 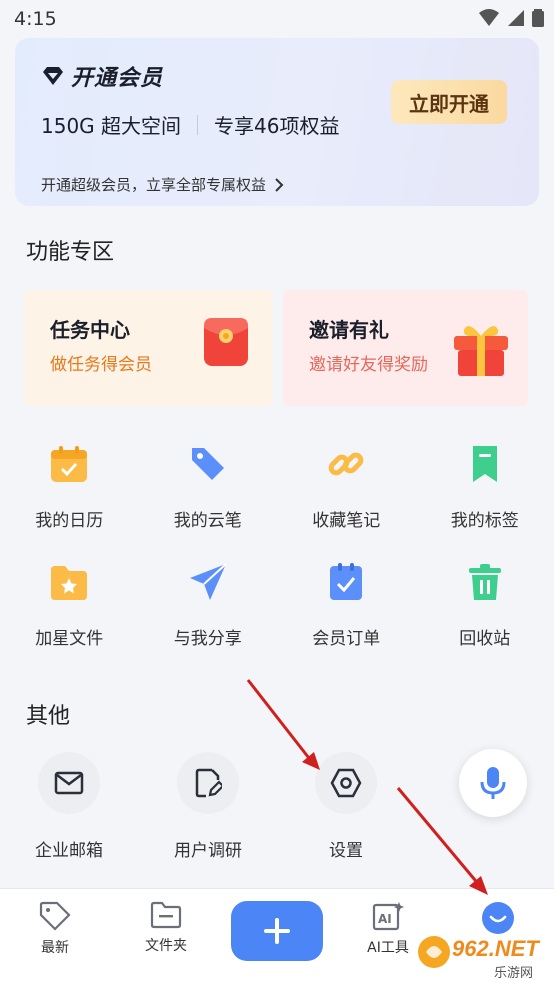 What do you see at coordinates (280, 721) in the screenshot?
I see `arrow-to-settings` at bounding box center [280, 721].